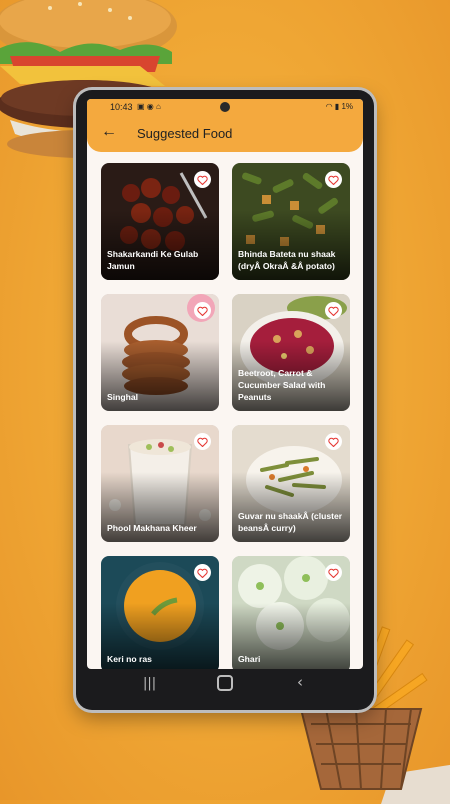 This screenshot has width=450, height=804. Describe the element at coordinates (153, 260) in the screenshot. I see `food-name: Shakarkandi Ke Gulab Jamun` at that location.